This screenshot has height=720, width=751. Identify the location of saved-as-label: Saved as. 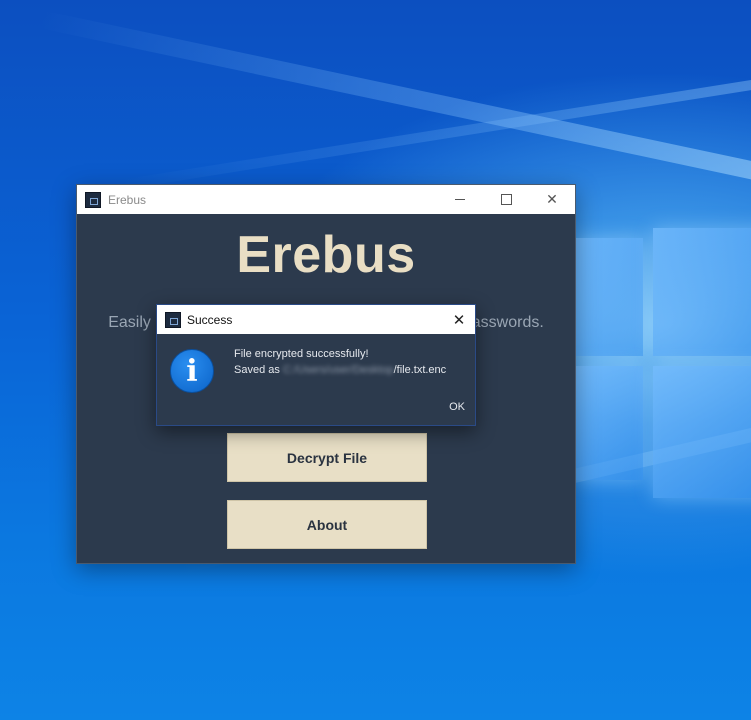
(257, 370).